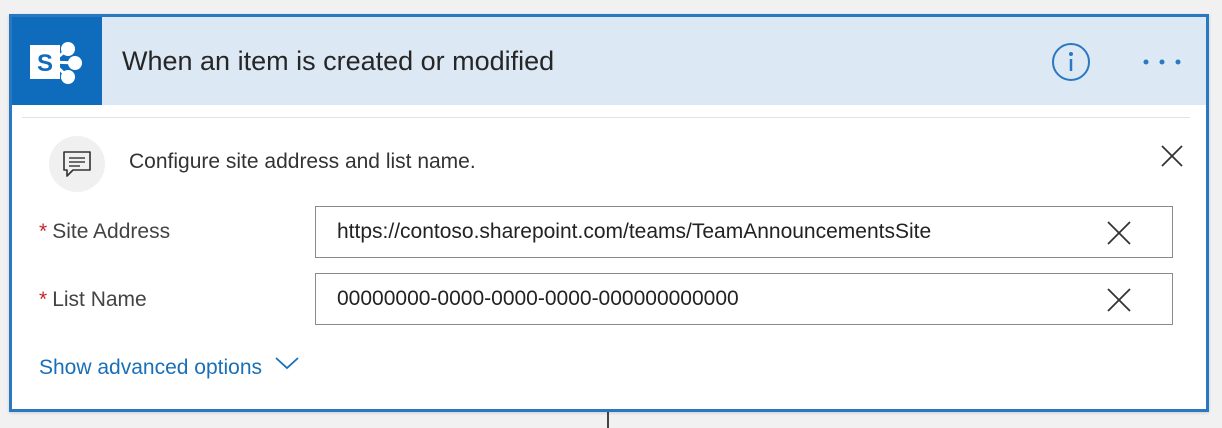 Image resolution: width=1222 pixels, height=428 pixels. What do you see at coordinates (99, 299) in the screenshot?
I see `list-name-label-text: List Name` at bounding box center [99, 299].